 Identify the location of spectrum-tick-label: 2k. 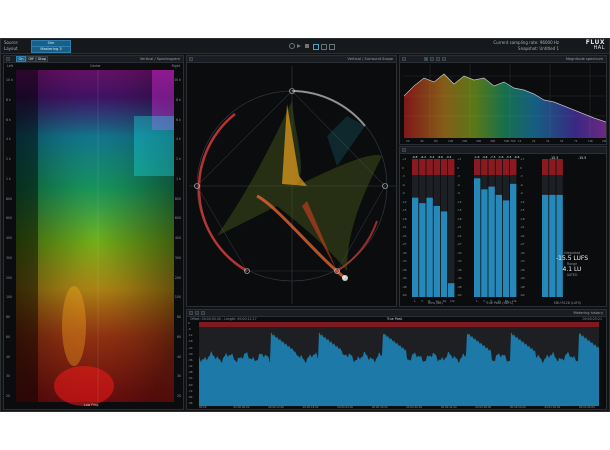
(534, 141).